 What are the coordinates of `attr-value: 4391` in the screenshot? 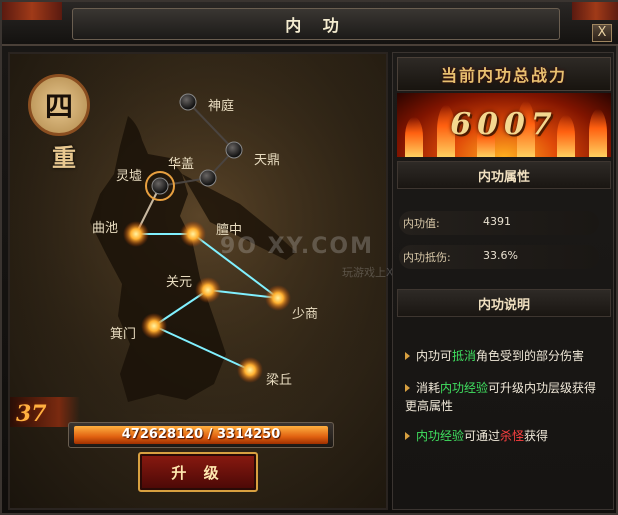 It's located at (497, 221).